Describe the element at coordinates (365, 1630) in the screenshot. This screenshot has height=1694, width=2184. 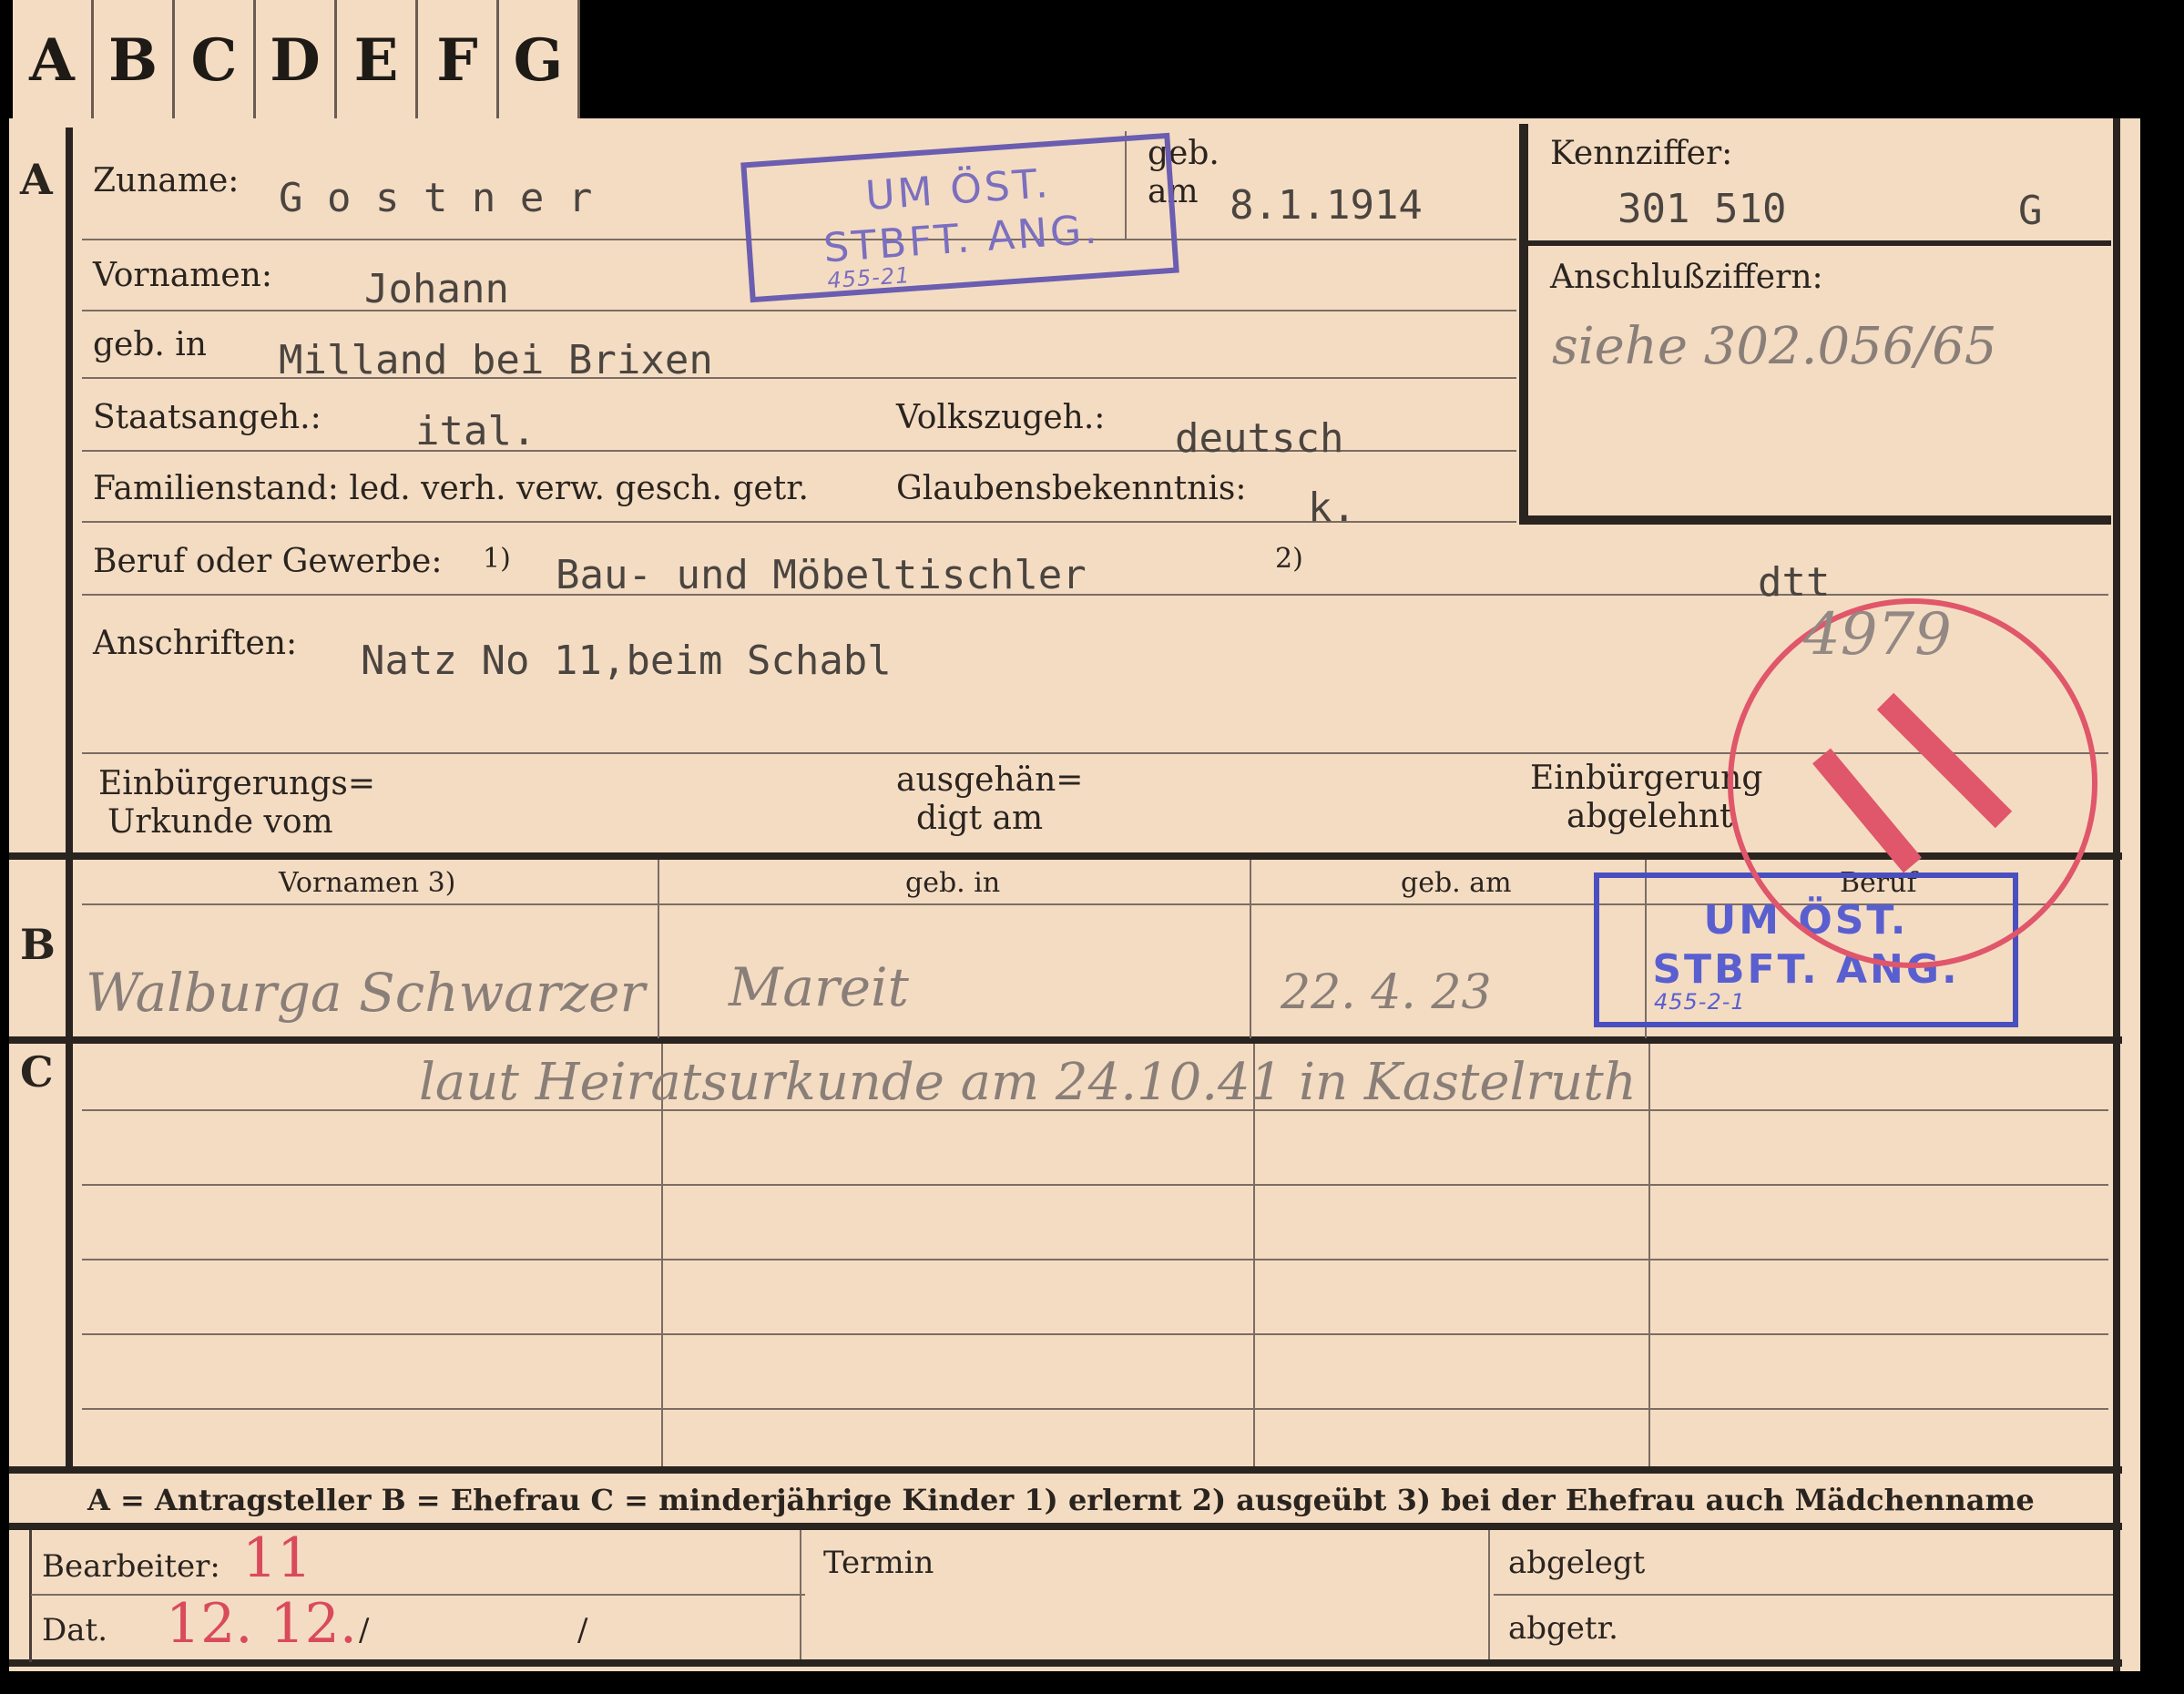
I see `dat-slash-1: /` at that location.